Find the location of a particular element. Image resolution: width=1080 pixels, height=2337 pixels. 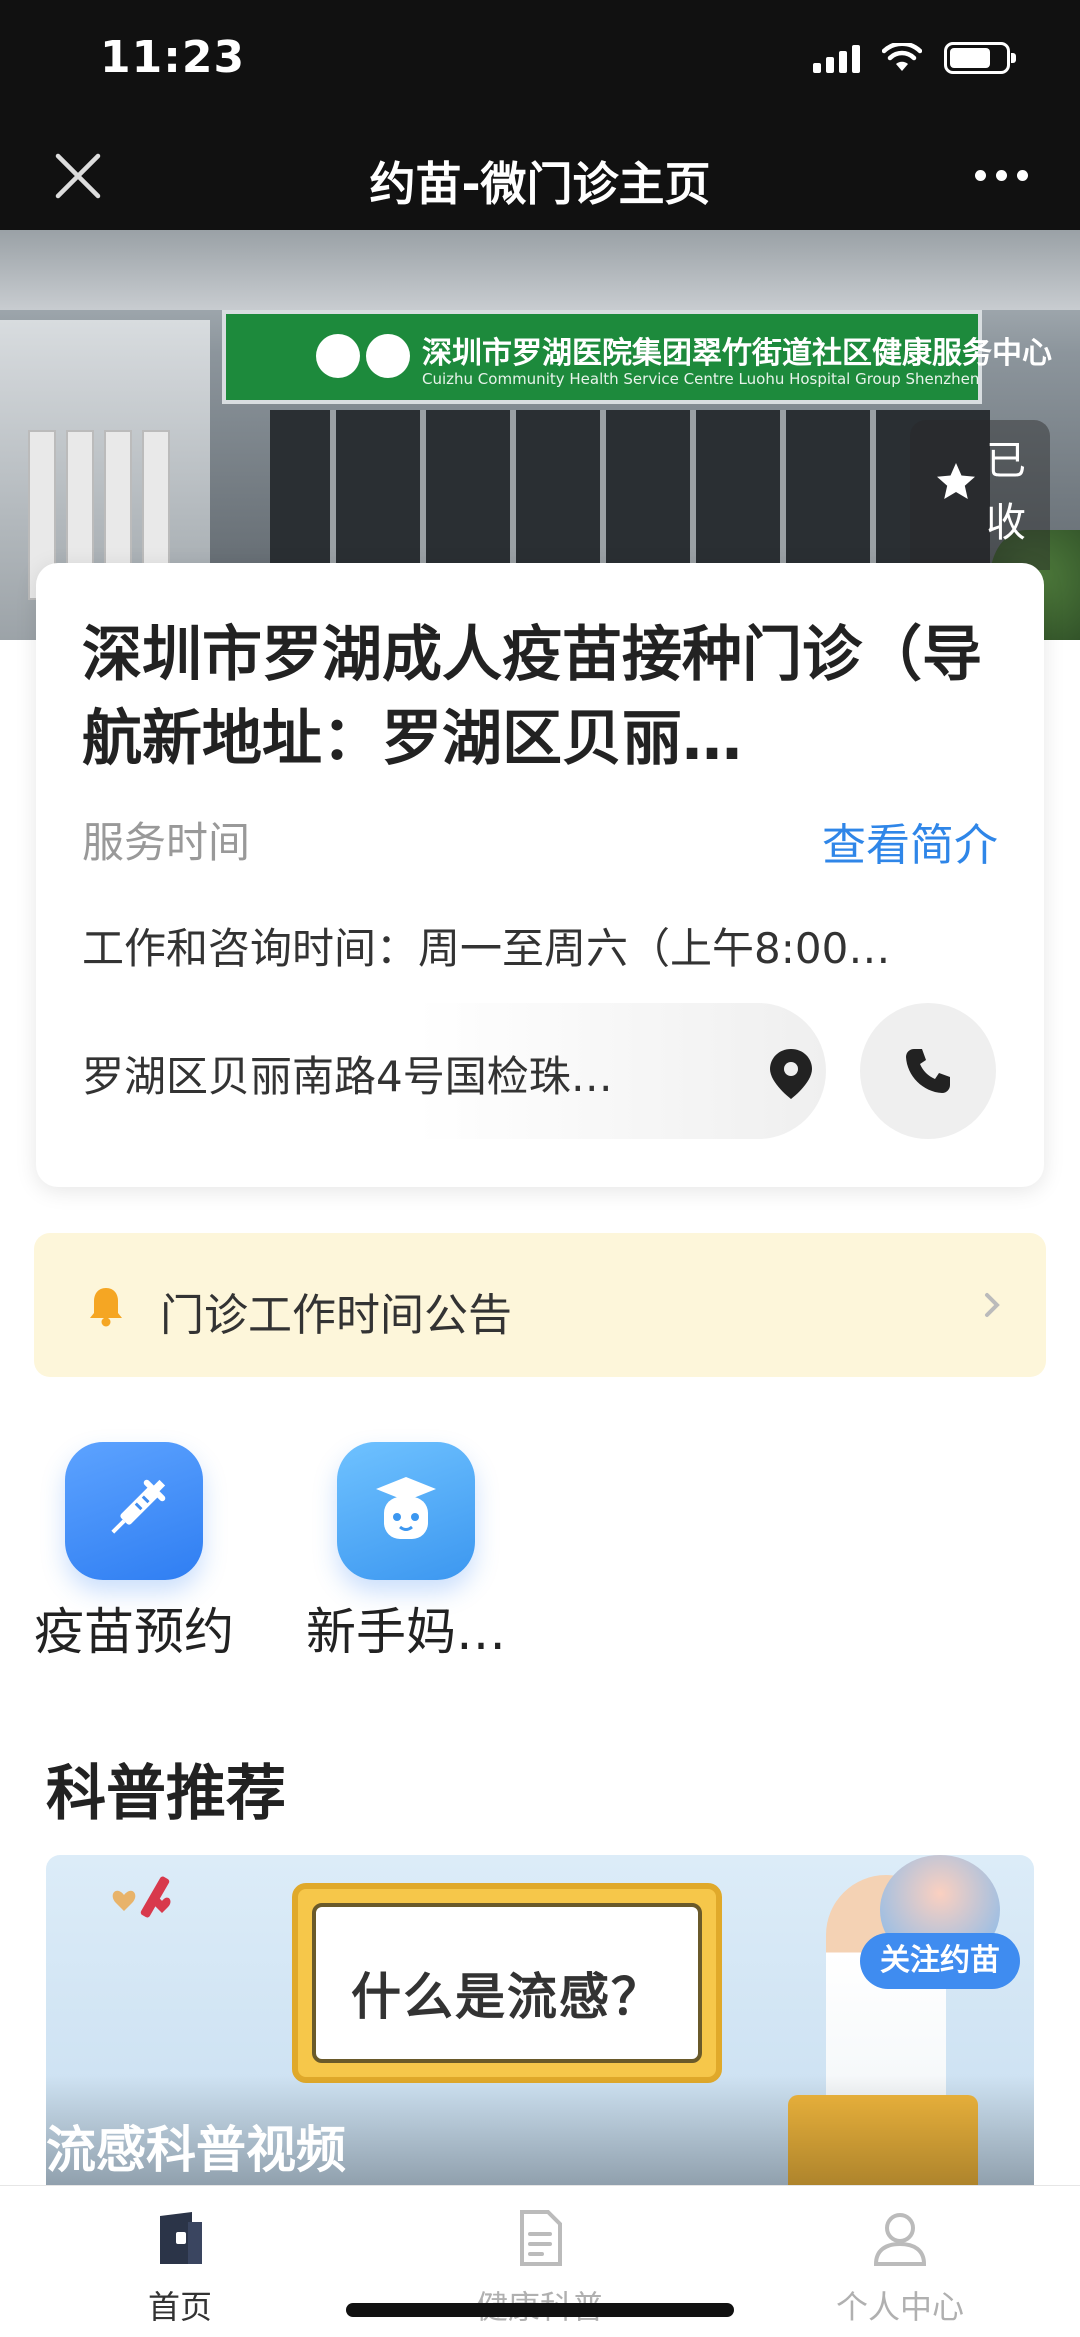

phone-button is located at coordinates (928, 1071).